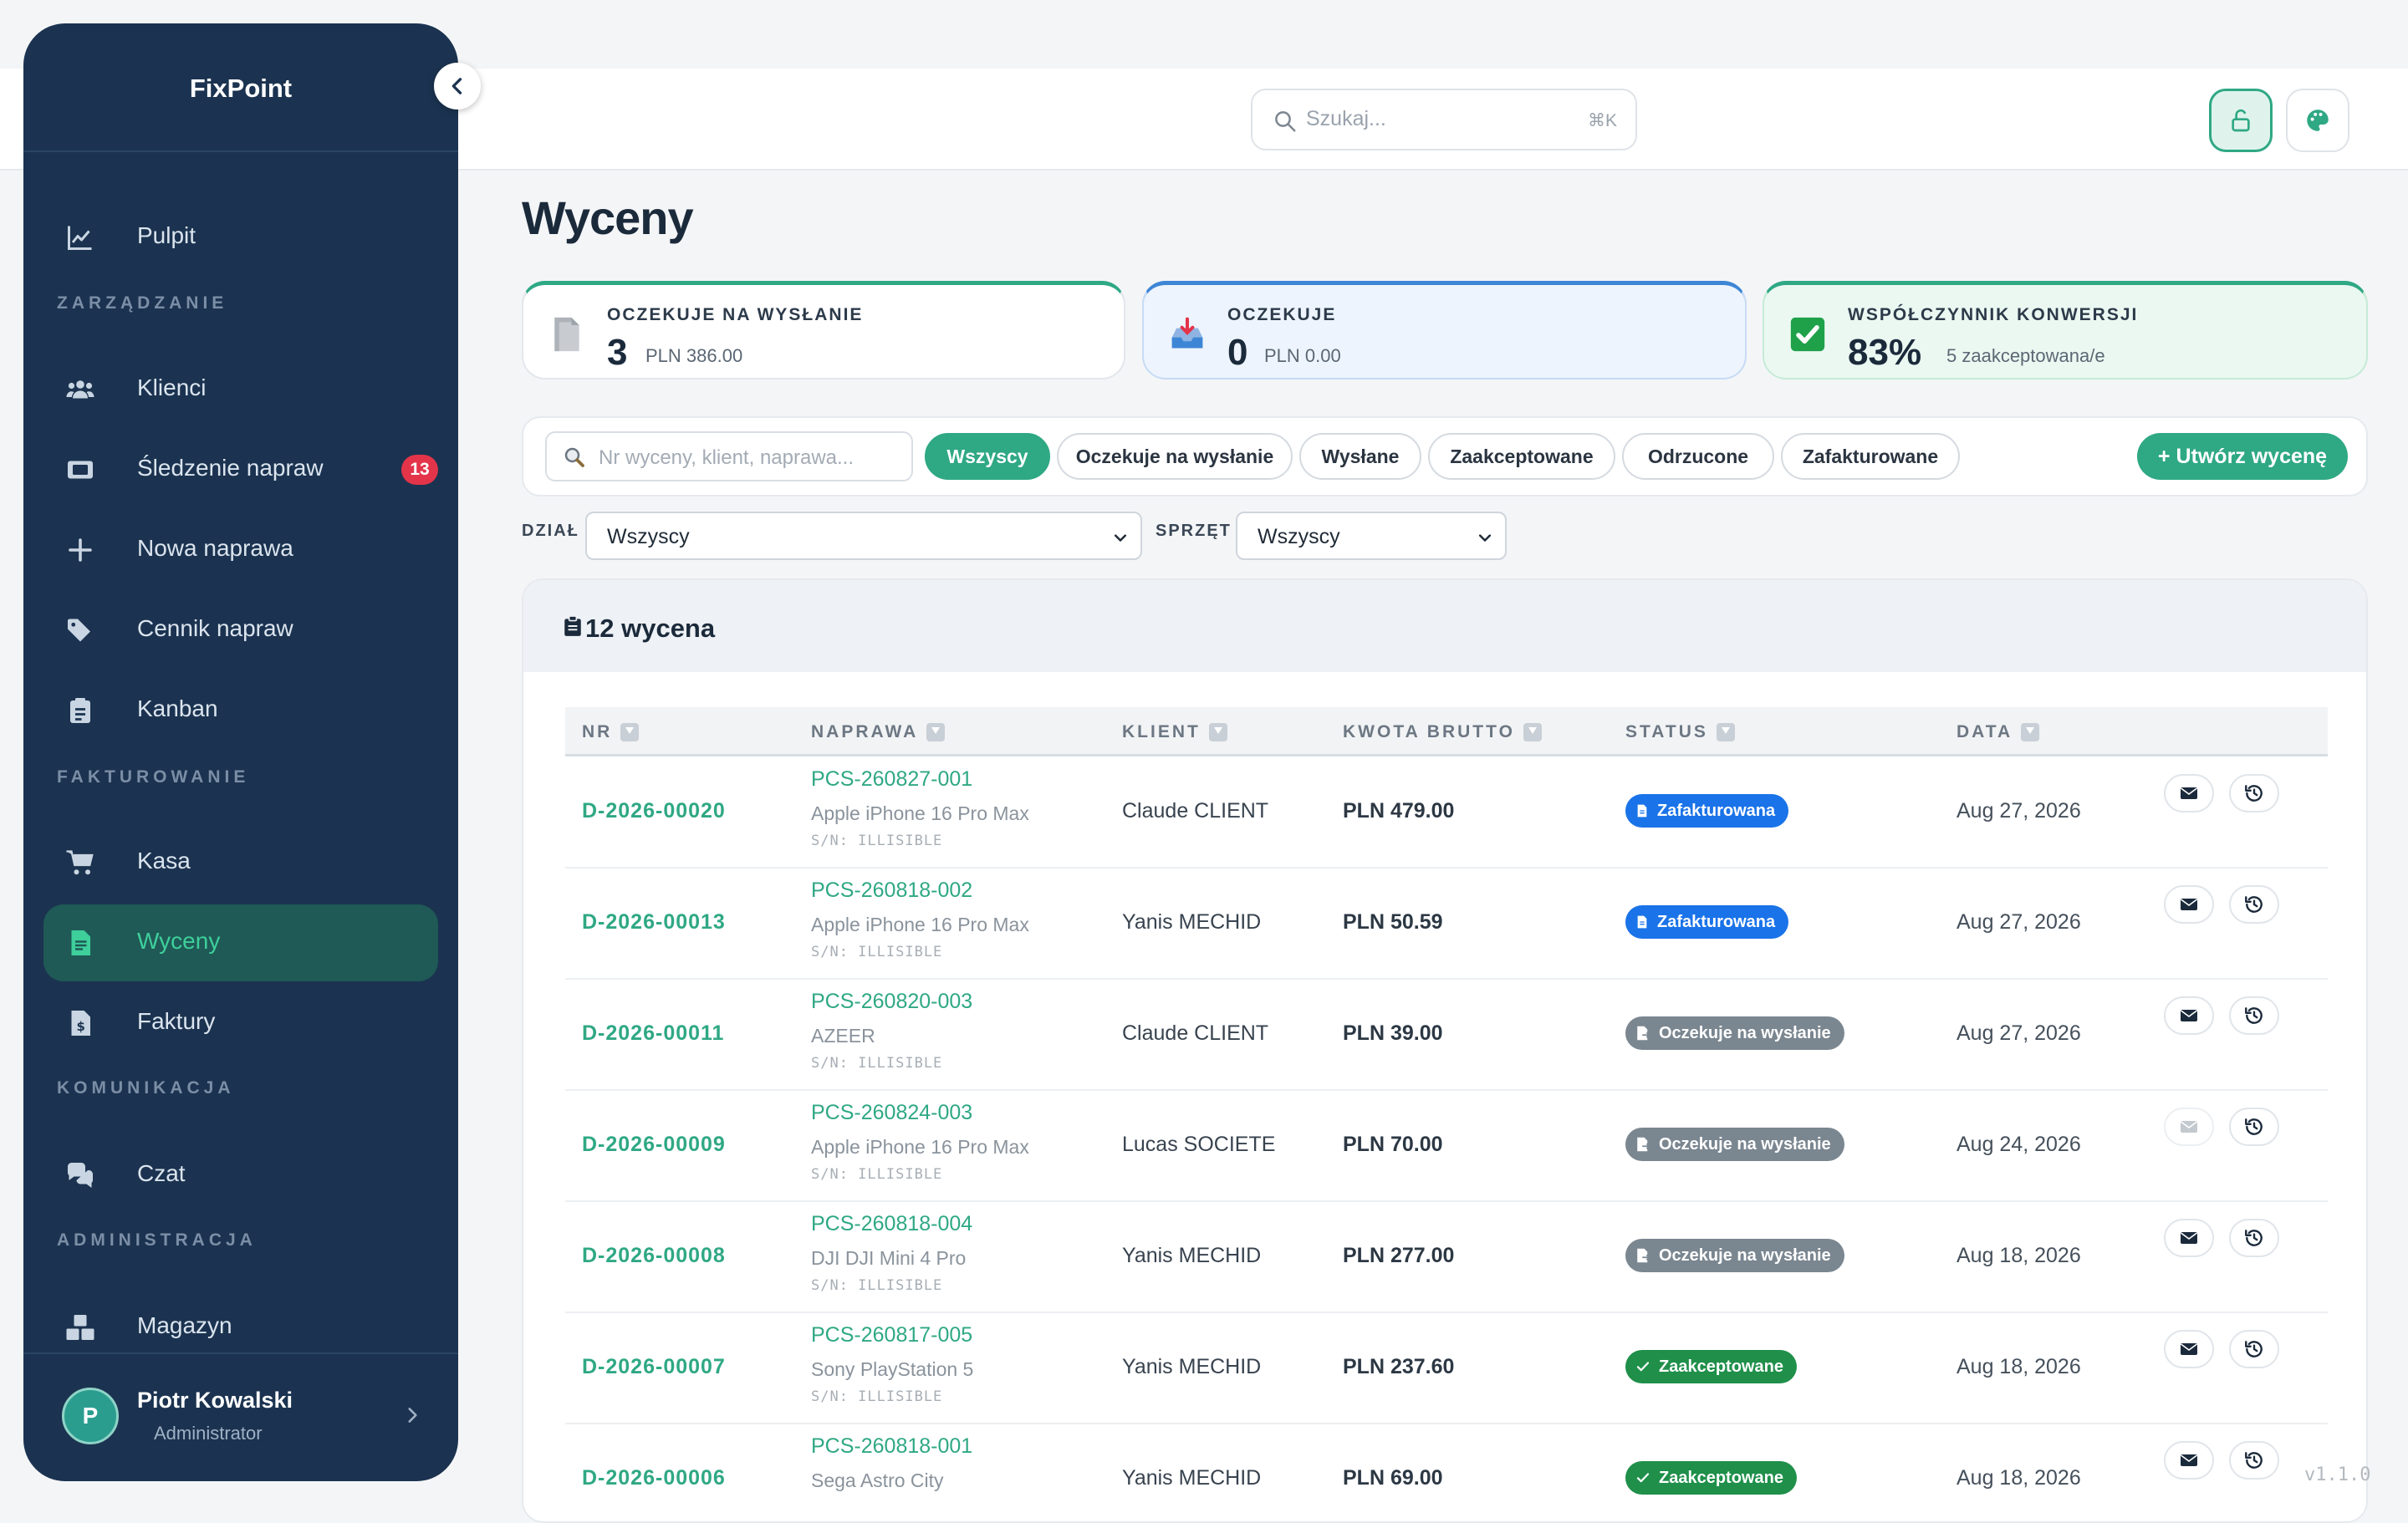  What do you see at coordinates (2018, 922) in the screenshot?
I see `date: Aug 27, 2026` at bounding box center [2018, 922].